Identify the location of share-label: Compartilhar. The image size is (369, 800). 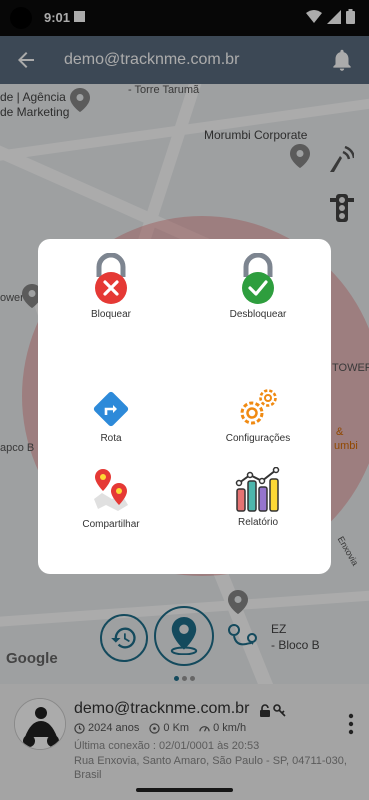
(111, 524).